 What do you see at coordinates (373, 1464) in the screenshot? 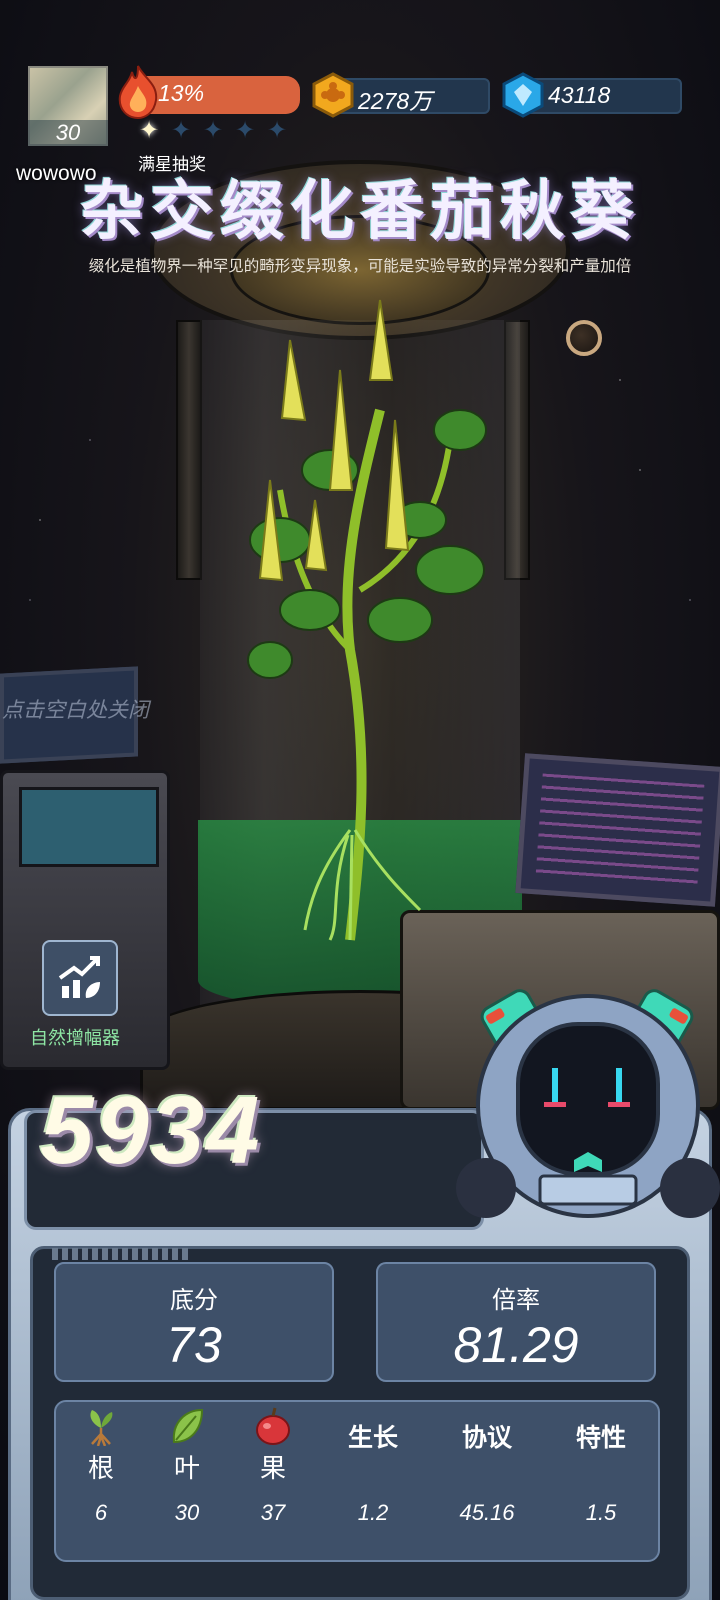
I see `factor-growth: 生长 1.2` at bounding box center [373, 1464].